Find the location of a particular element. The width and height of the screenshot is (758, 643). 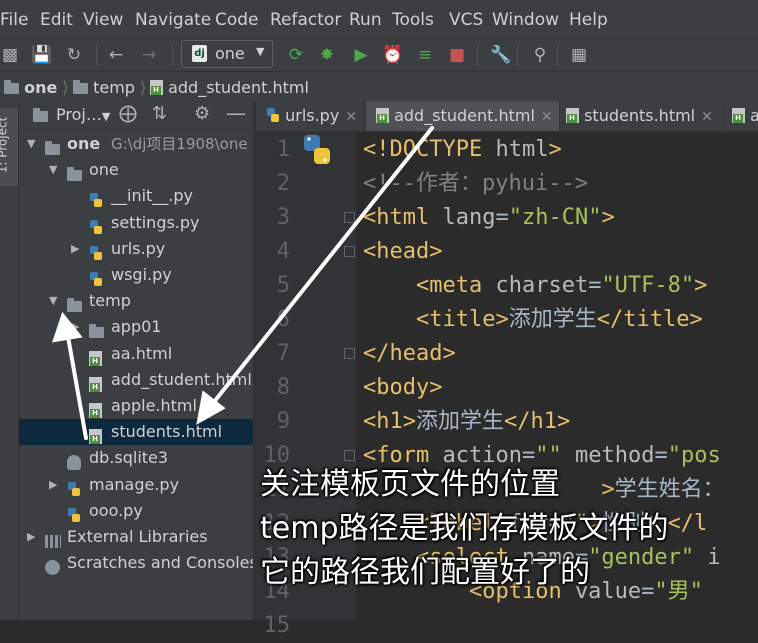

arrowhead-icon is located at coordinates (67, 327).